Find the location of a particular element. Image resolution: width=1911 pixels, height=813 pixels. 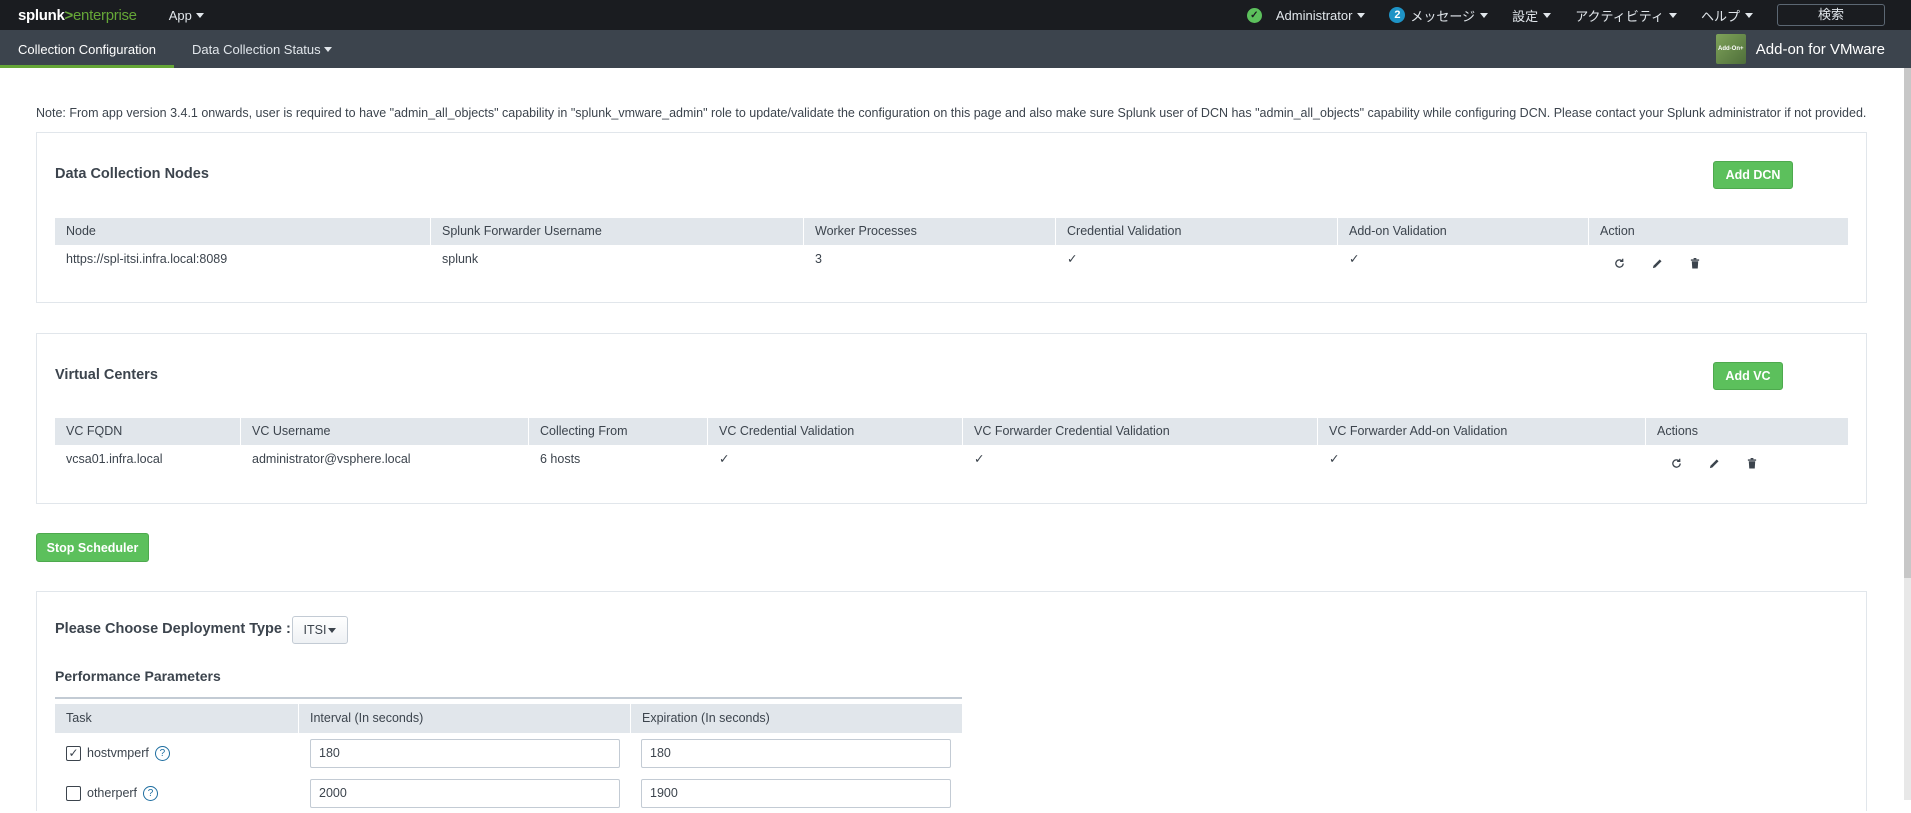

settings-menu: 設定 is located at coordinates (1532, 15).